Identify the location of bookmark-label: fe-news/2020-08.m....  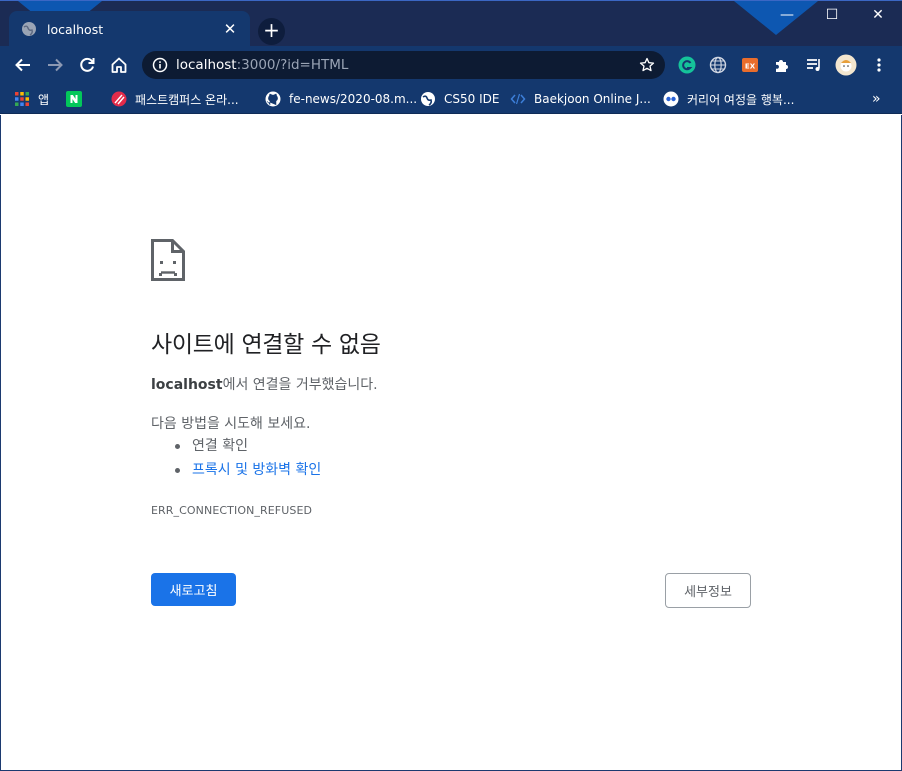
(353, 99).